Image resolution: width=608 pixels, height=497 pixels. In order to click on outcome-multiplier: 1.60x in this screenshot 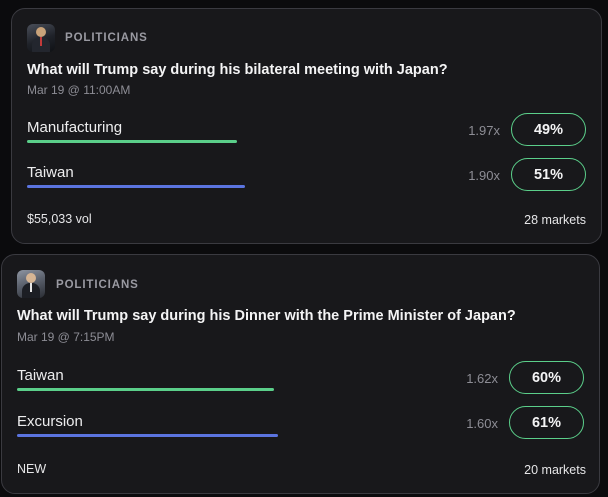, I will do `click(482, 423)`.